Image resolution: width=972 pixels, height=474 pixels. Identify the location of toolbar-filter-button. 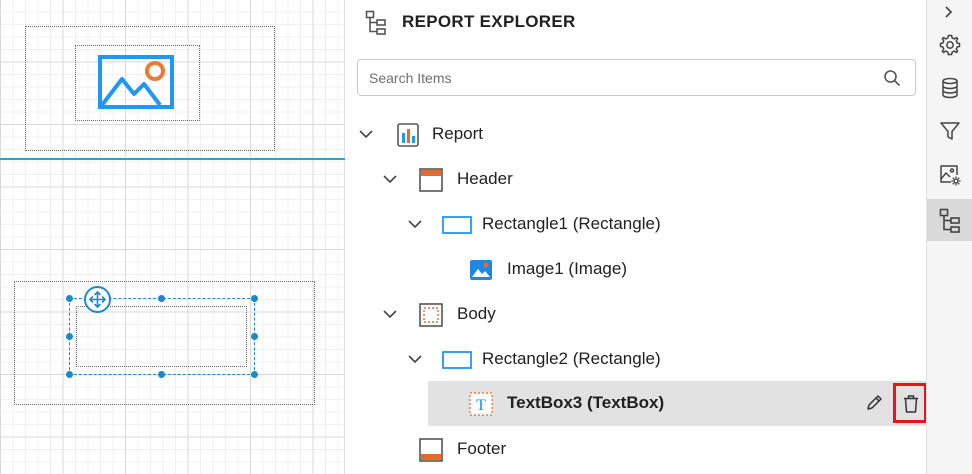
(949, 131).